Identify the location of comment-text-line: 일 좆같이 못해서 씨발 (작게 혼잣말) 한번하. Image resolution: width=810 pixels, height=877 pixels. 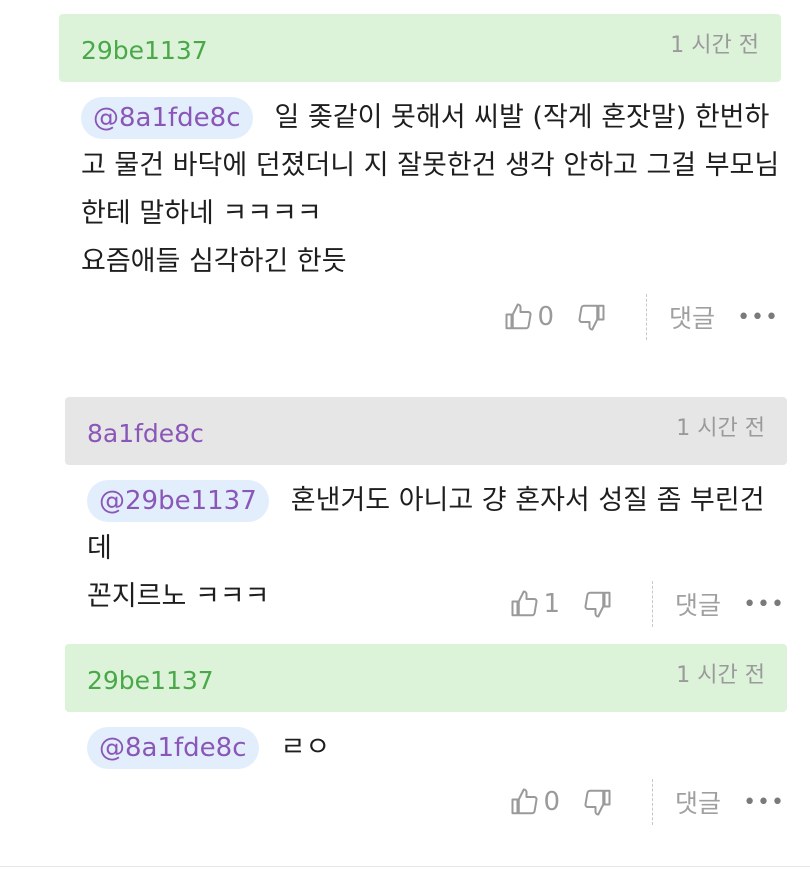
(522, 117).